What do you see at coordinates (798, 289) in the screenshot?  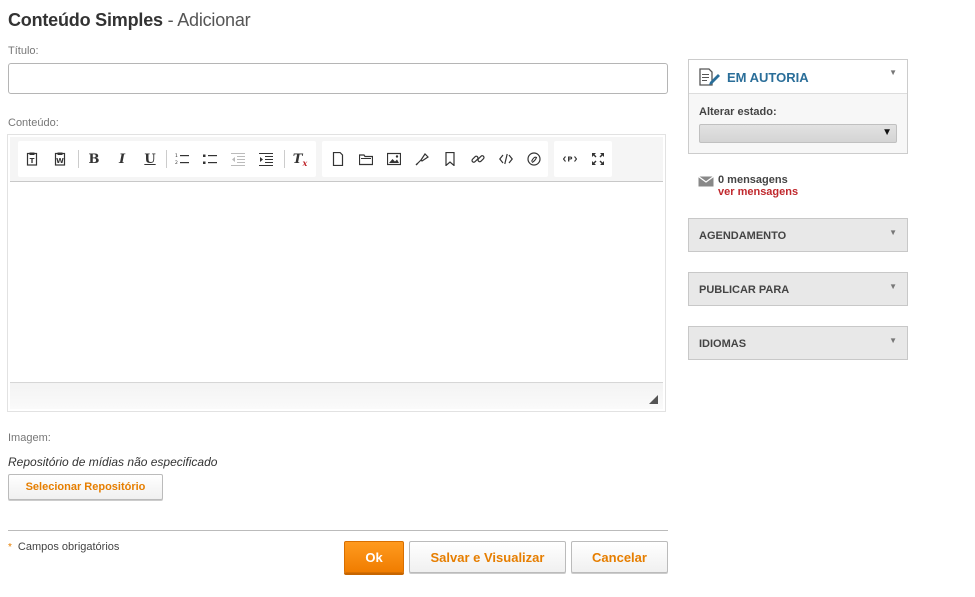 I see `panel-publicar-para: PUBLICAR PARA ▼` at bounding box center [798, 289].